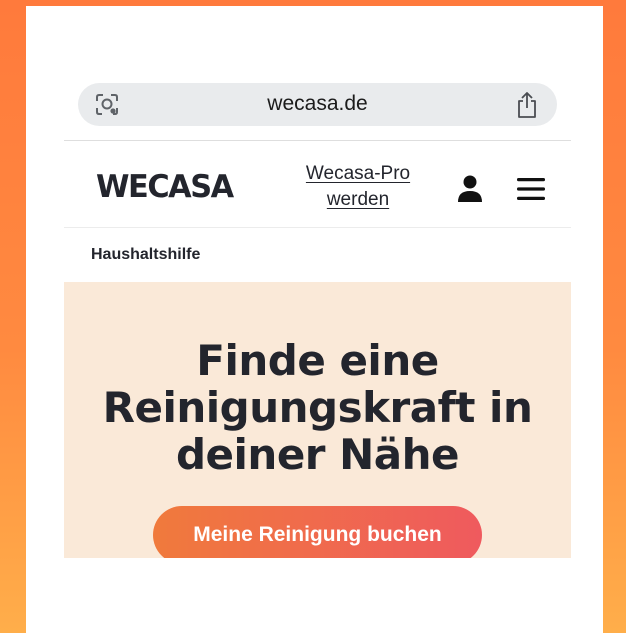  I want to click on url-domain: wecasa.de, so click(317, 104).